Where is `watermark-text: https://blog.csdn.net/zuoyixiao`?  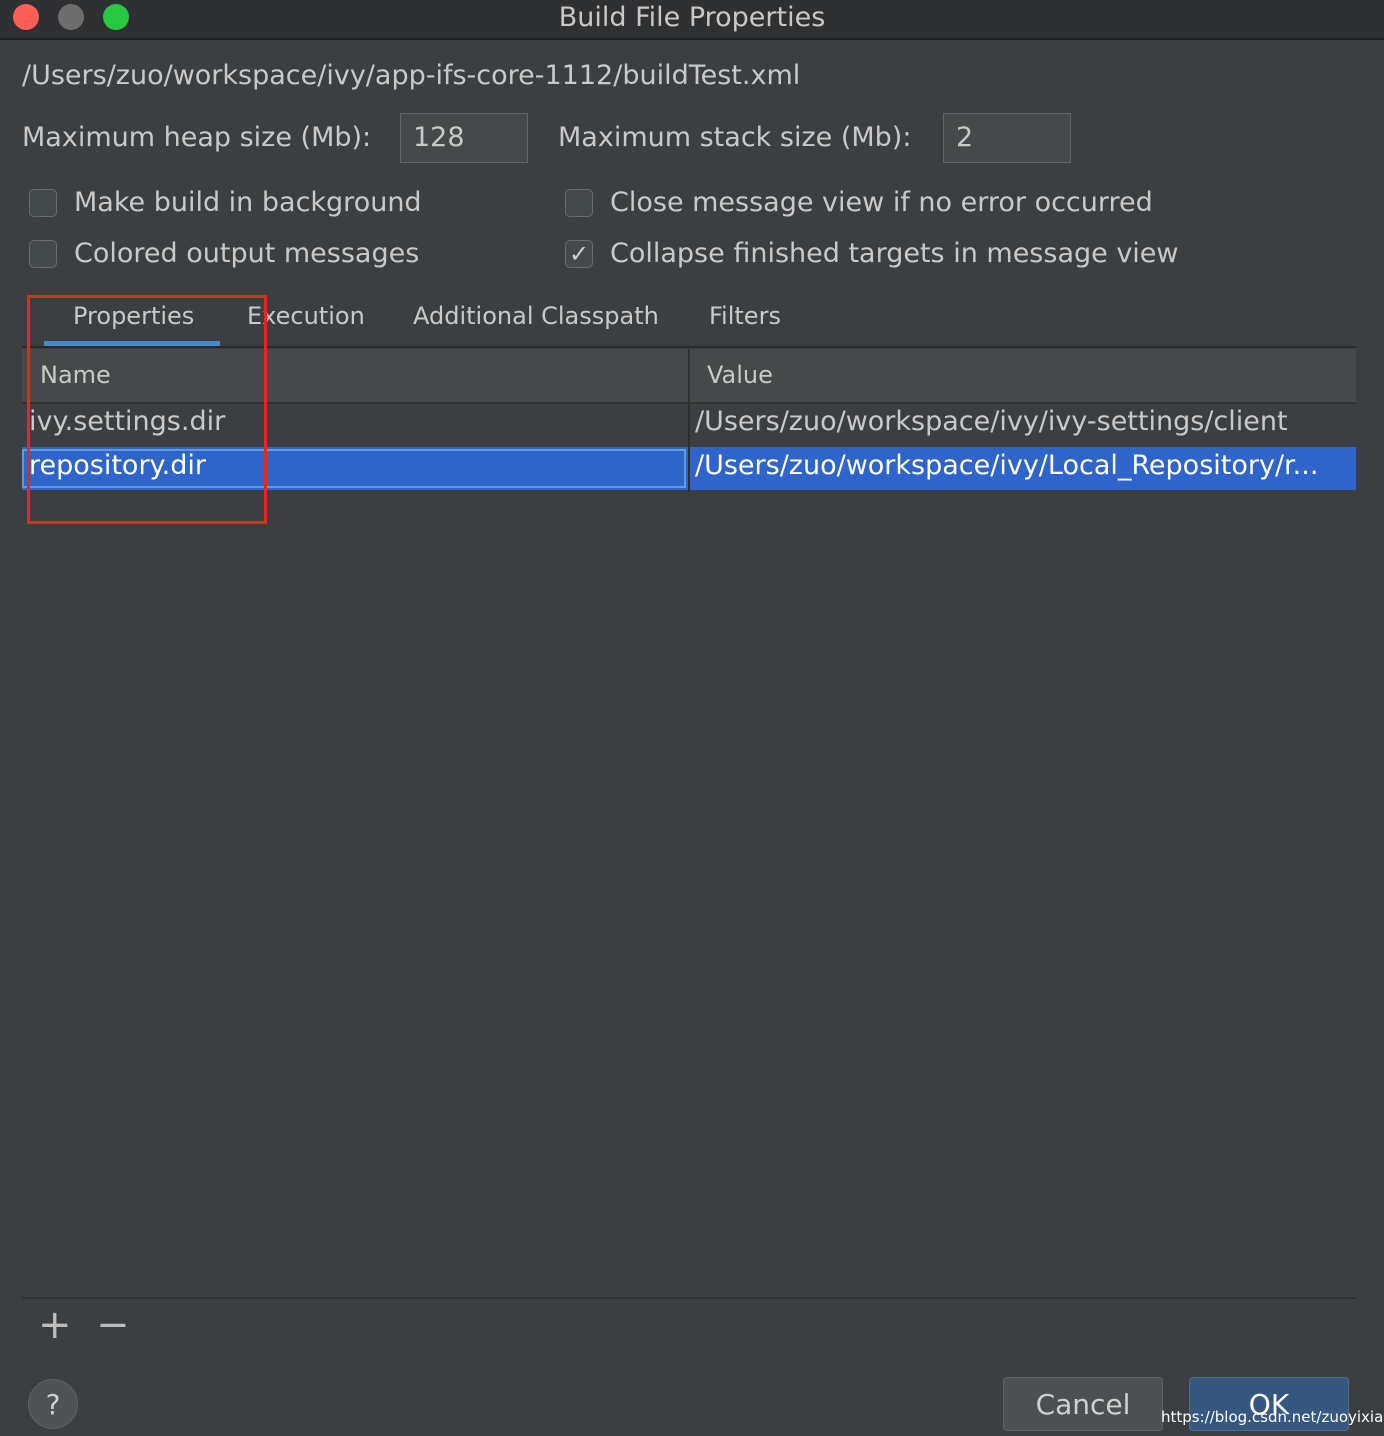 watermark-text: https://blog.csdn.net/zuoyixiao is located at coordinates (1272, 1417).